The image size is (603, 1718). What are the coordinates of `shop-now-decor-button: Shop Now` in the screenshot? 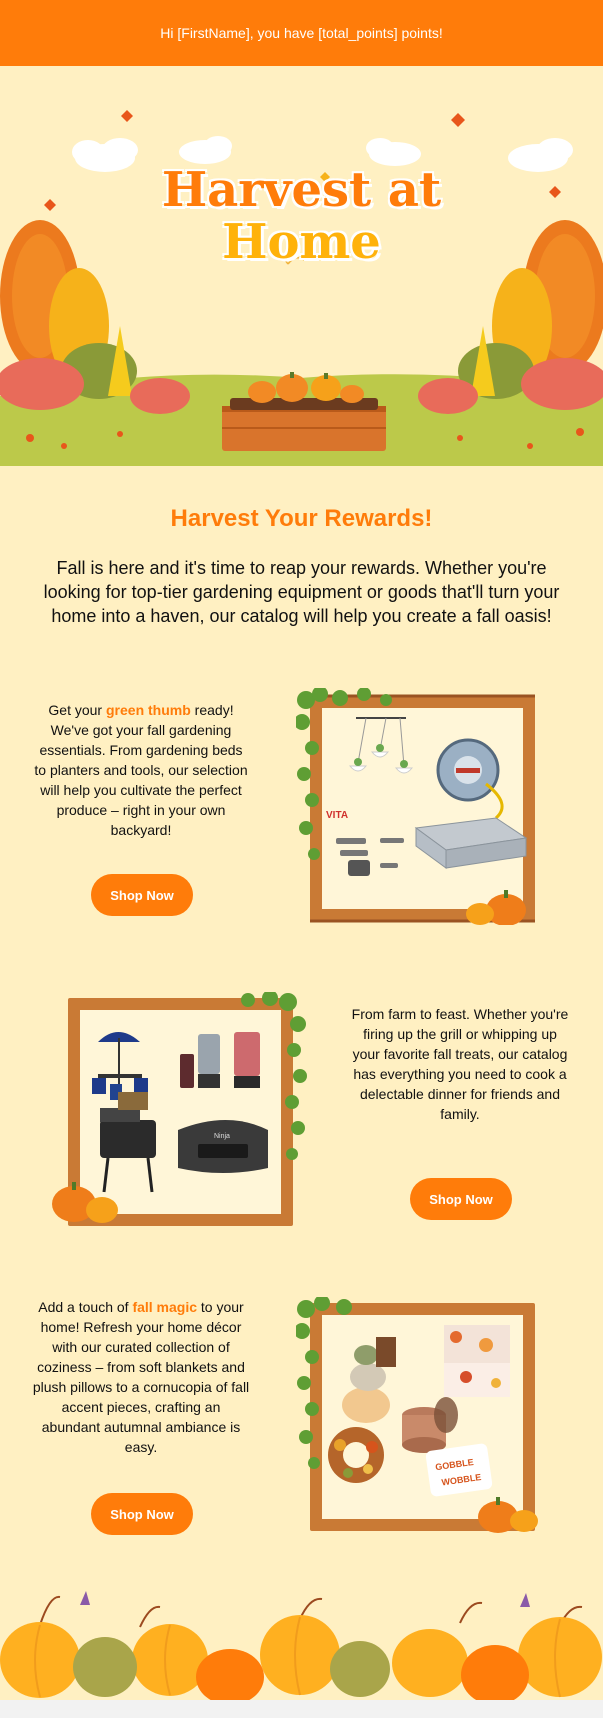 It's located at (142, 1514).